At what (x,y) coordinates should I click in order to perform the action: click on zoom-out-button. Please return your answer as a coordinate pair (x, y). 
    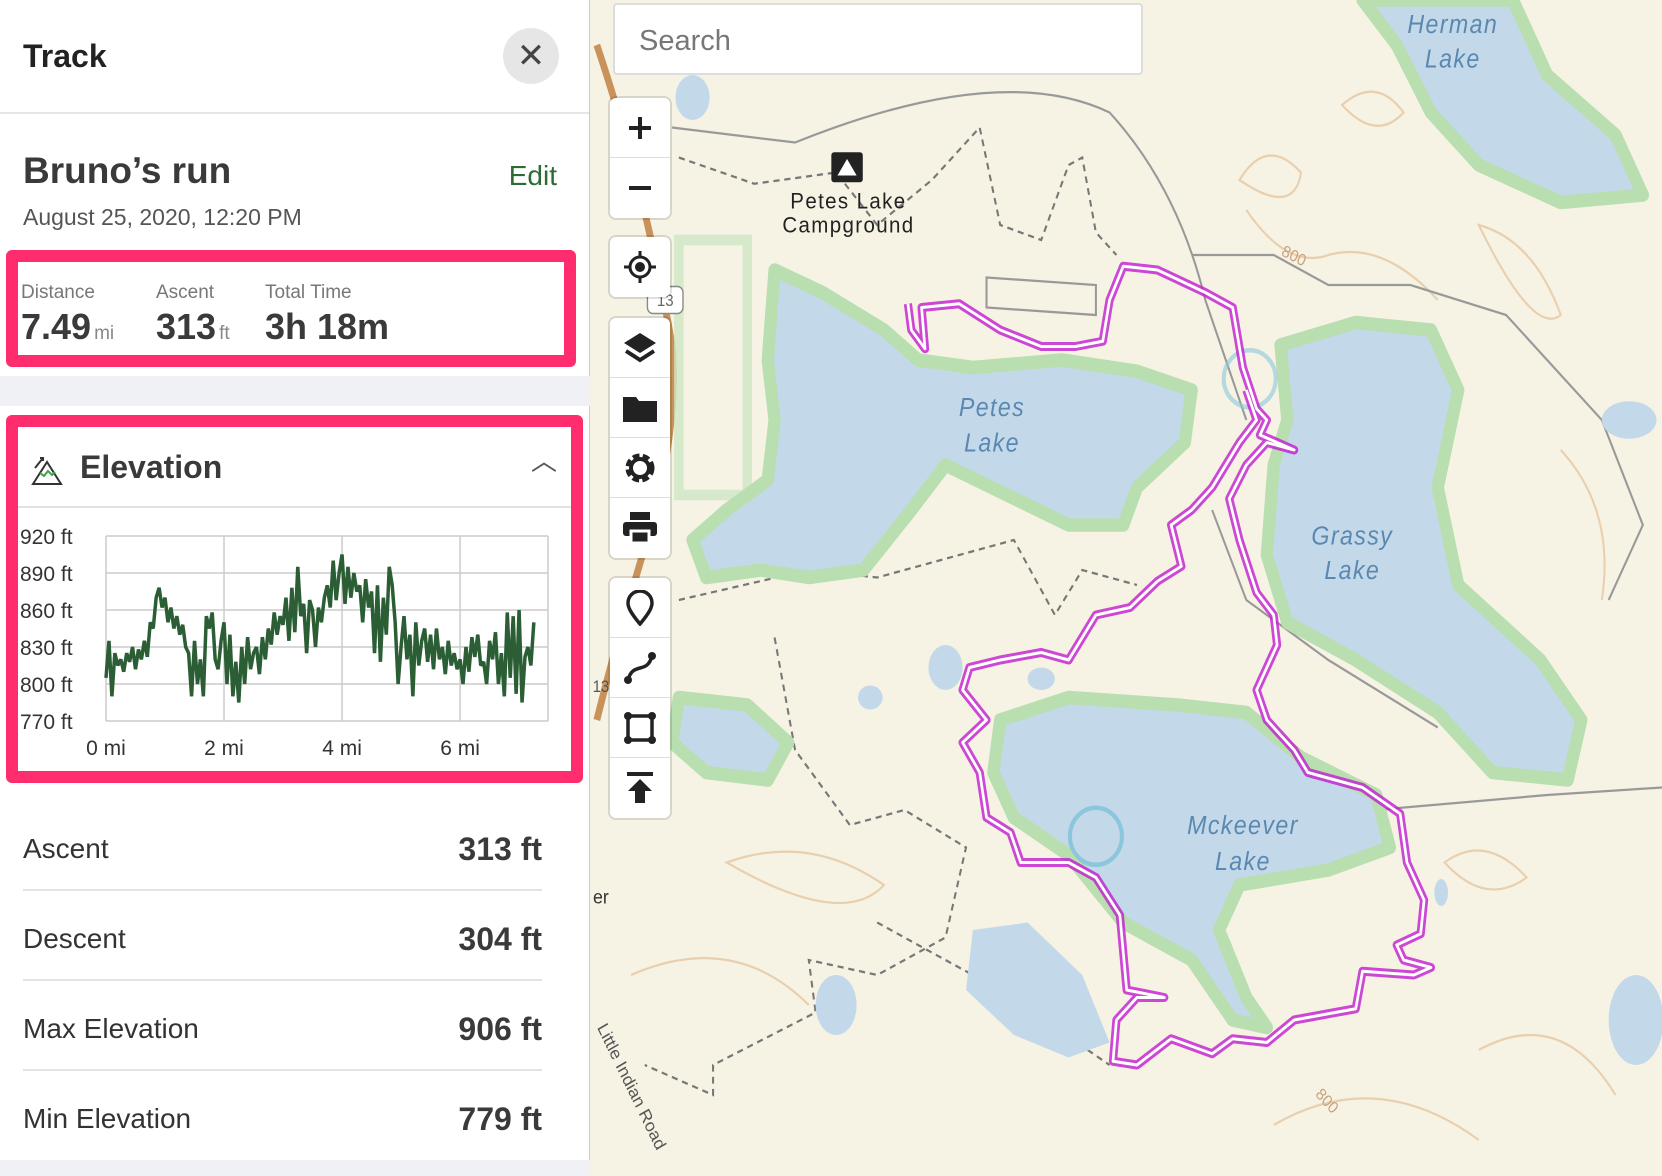
    Looking at the image, I should click on (640, 188).